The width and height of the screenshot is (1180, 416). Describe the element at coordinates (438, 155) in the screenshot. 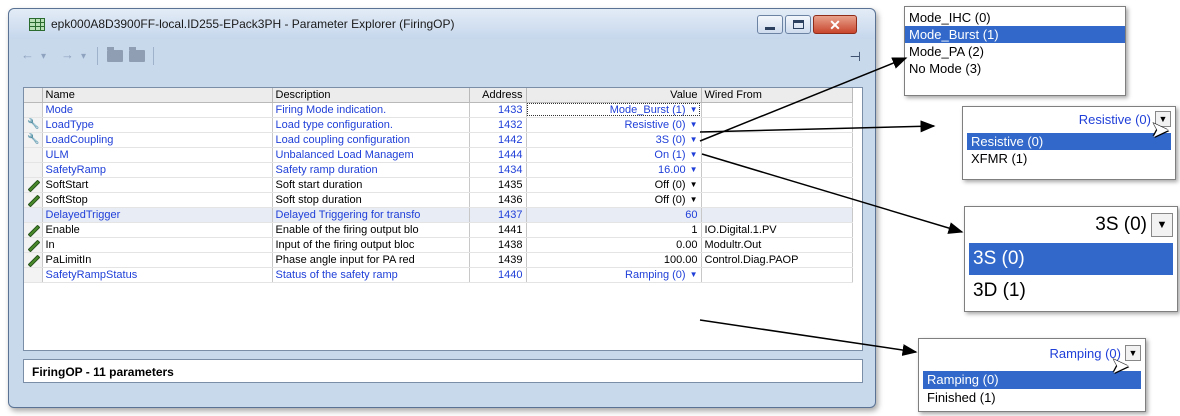

I see `table-row: ULM Unbalanced Load Managem 1444 On (1) ▼` at that location.